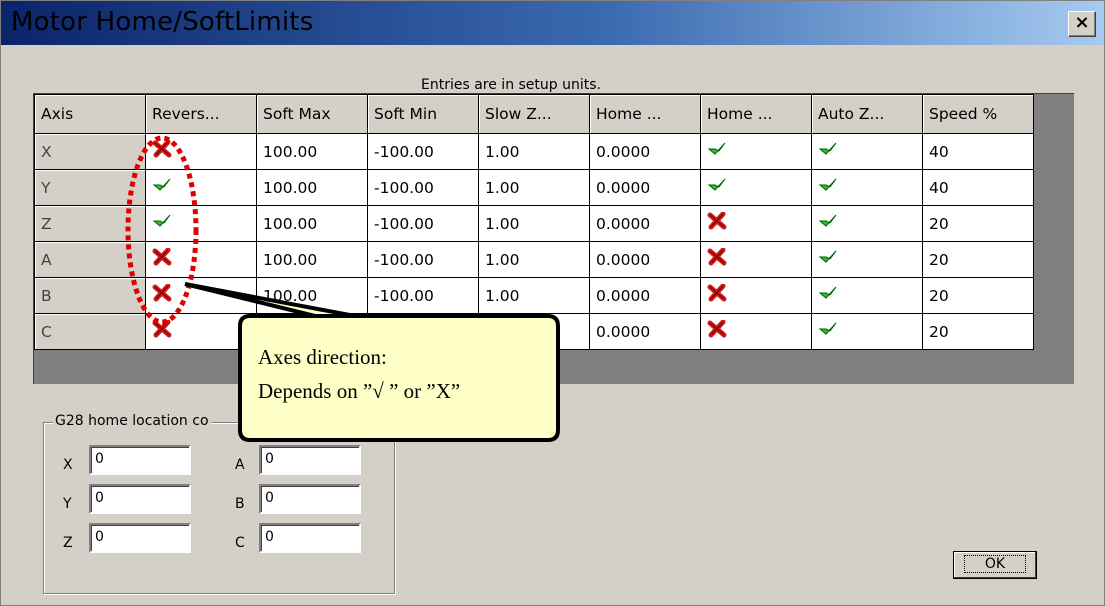 This screenshot has height=606, width=1105. Describe the element at coordinates (359, 391) in the screenshot. I see `callout-line-2: Depends on ”√ ” or ”X”` at that location.